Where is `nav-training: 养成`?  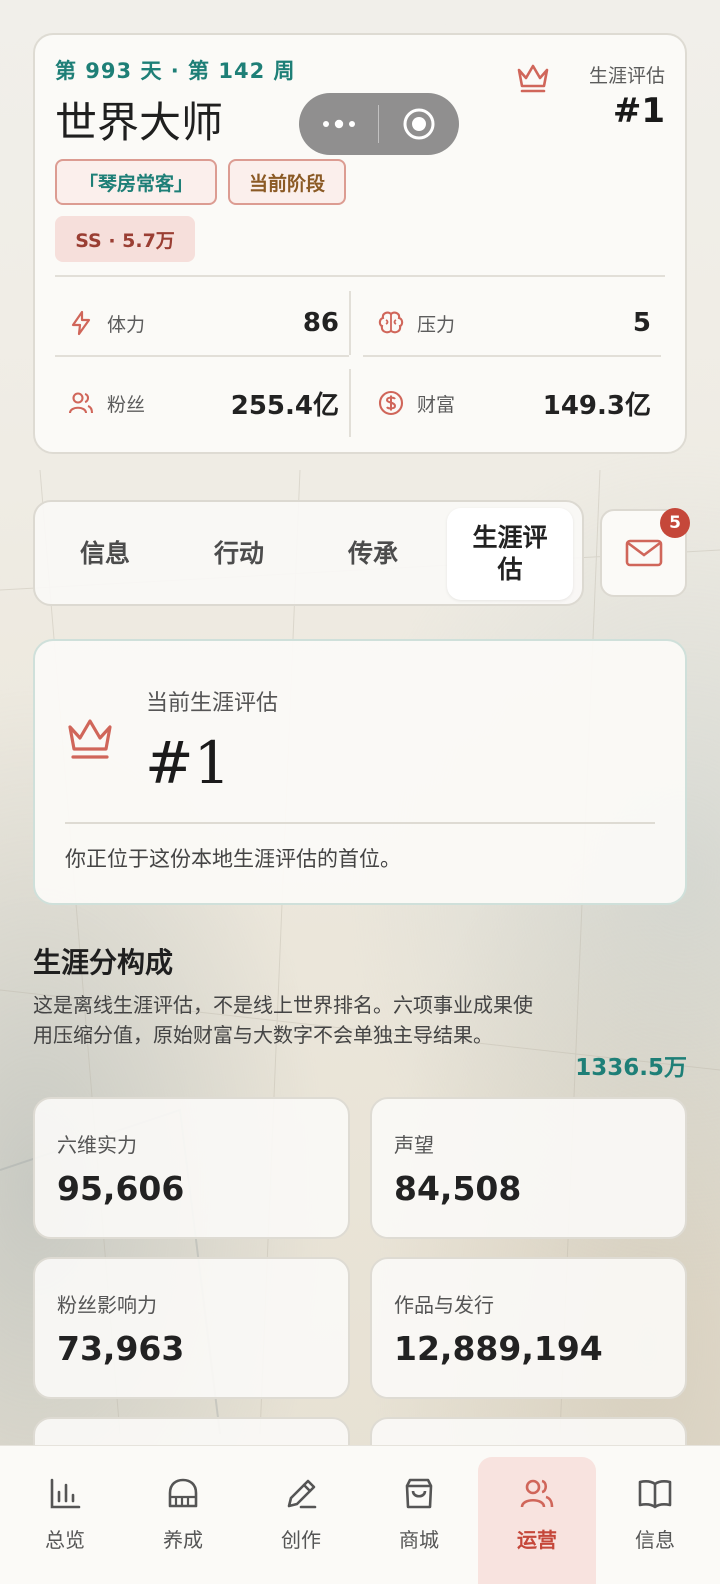
nav-training: 养成 is located at coordinates (183, 1515).